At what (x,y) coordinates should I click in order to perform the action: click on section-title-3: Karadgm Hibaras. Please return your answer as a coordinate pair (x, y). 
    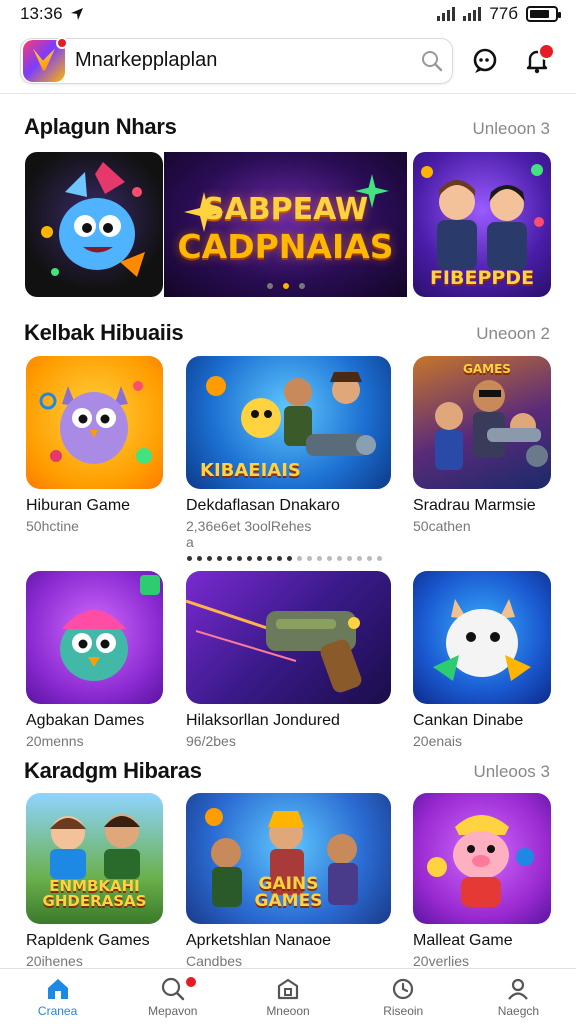
    Looking at the image, I should click on (113, 770).